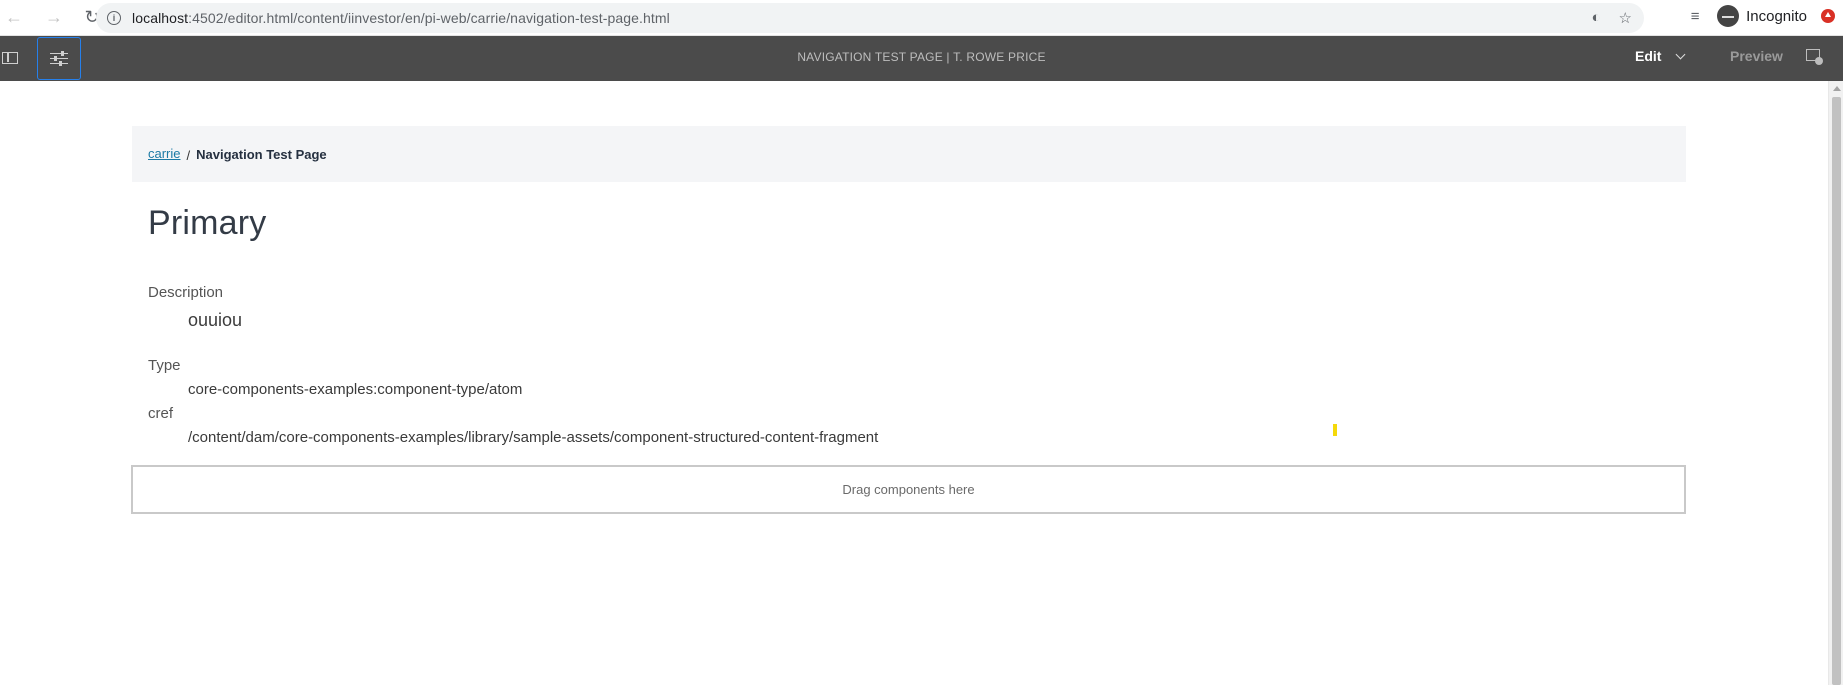  Describe the element at coordinates (1836, 391) in the screenshot. I see `scrollbar-thumb` at that location.